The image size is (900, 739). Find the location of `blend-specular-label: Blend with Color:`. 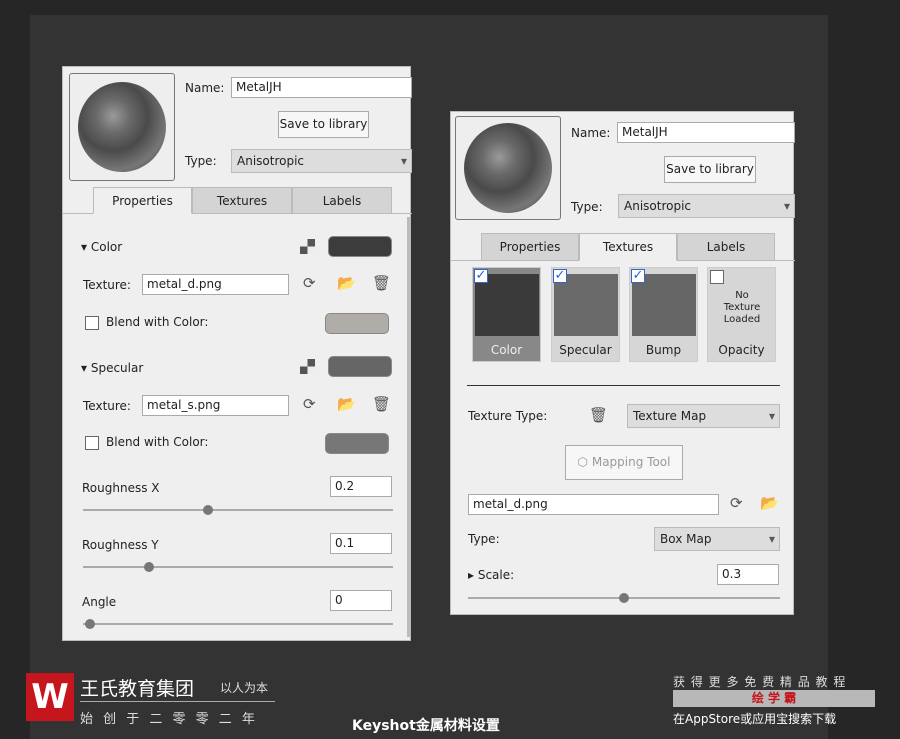

blend-specular-label: Blend with Color: is located at coordinates (157, 442).